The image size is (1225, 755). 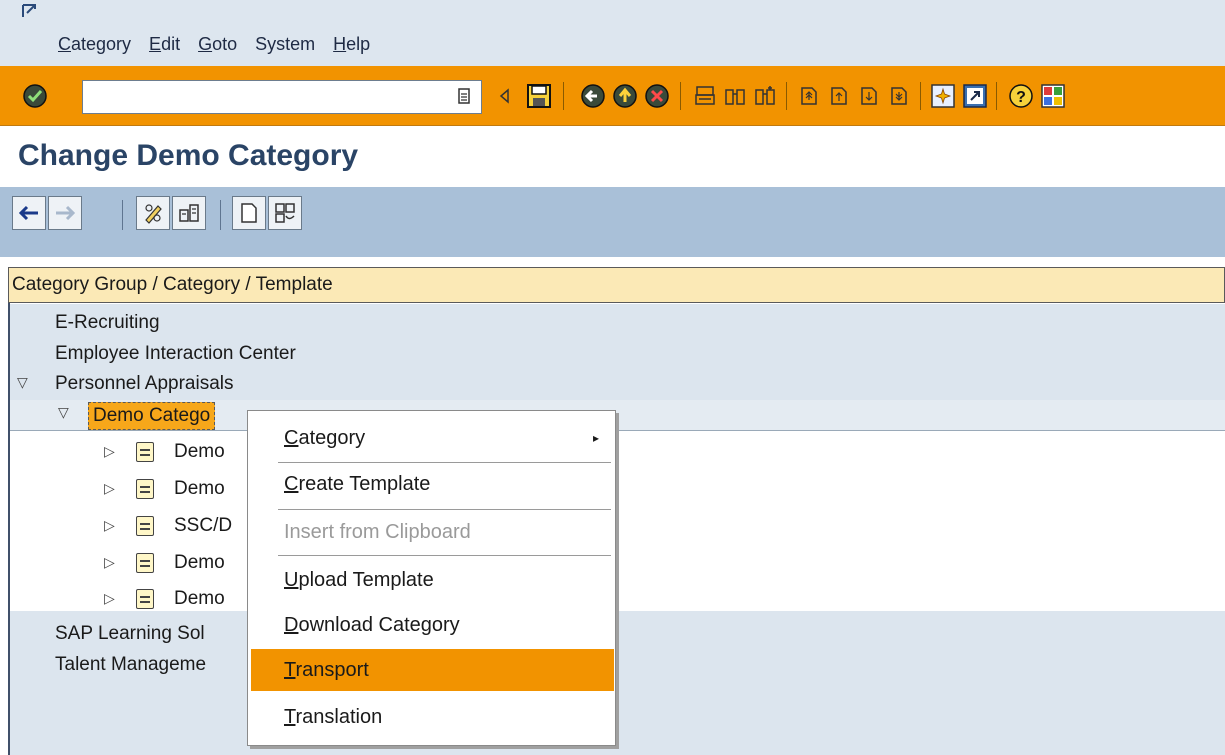 I want to click on tree-column-header: Category Group / Category / Template, so click(x=616, y=285).